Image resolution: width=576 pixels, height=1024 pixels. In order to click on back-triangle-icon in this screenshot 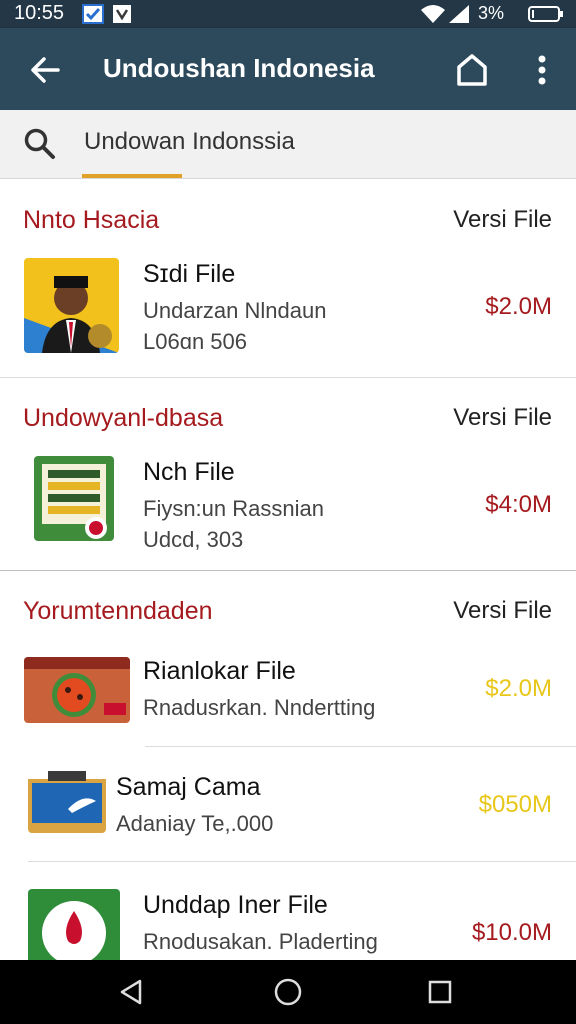, I will do `click(132, 992)`.